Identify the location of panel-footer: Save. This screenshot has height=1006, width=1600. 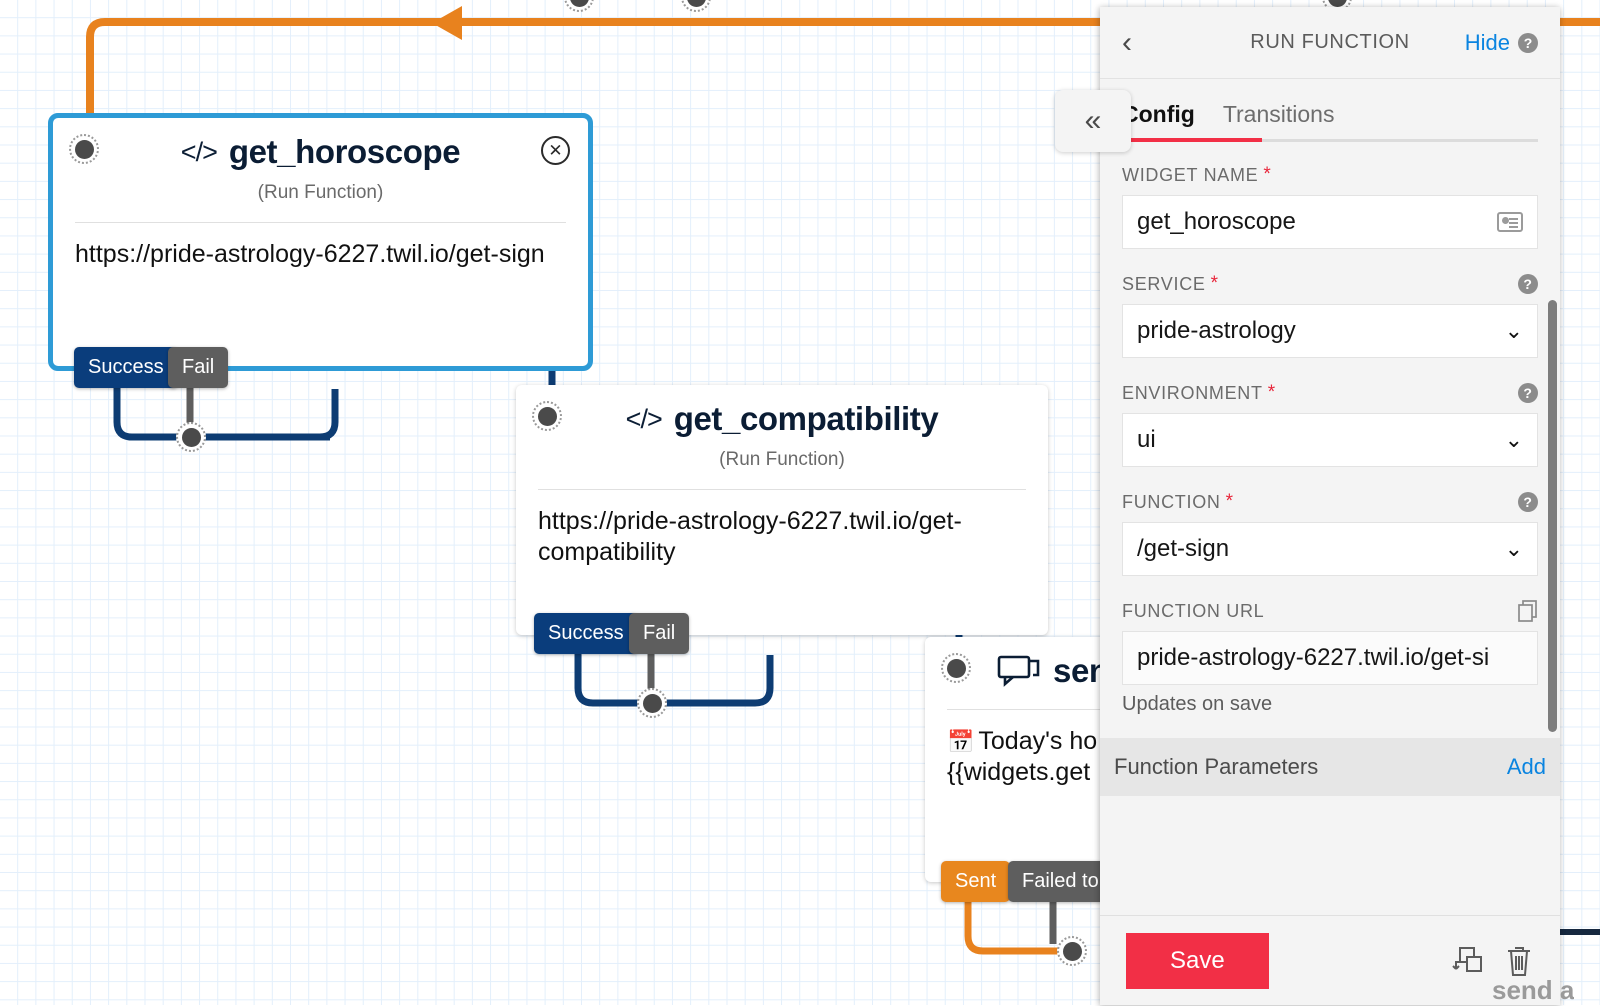
(1330, 960).